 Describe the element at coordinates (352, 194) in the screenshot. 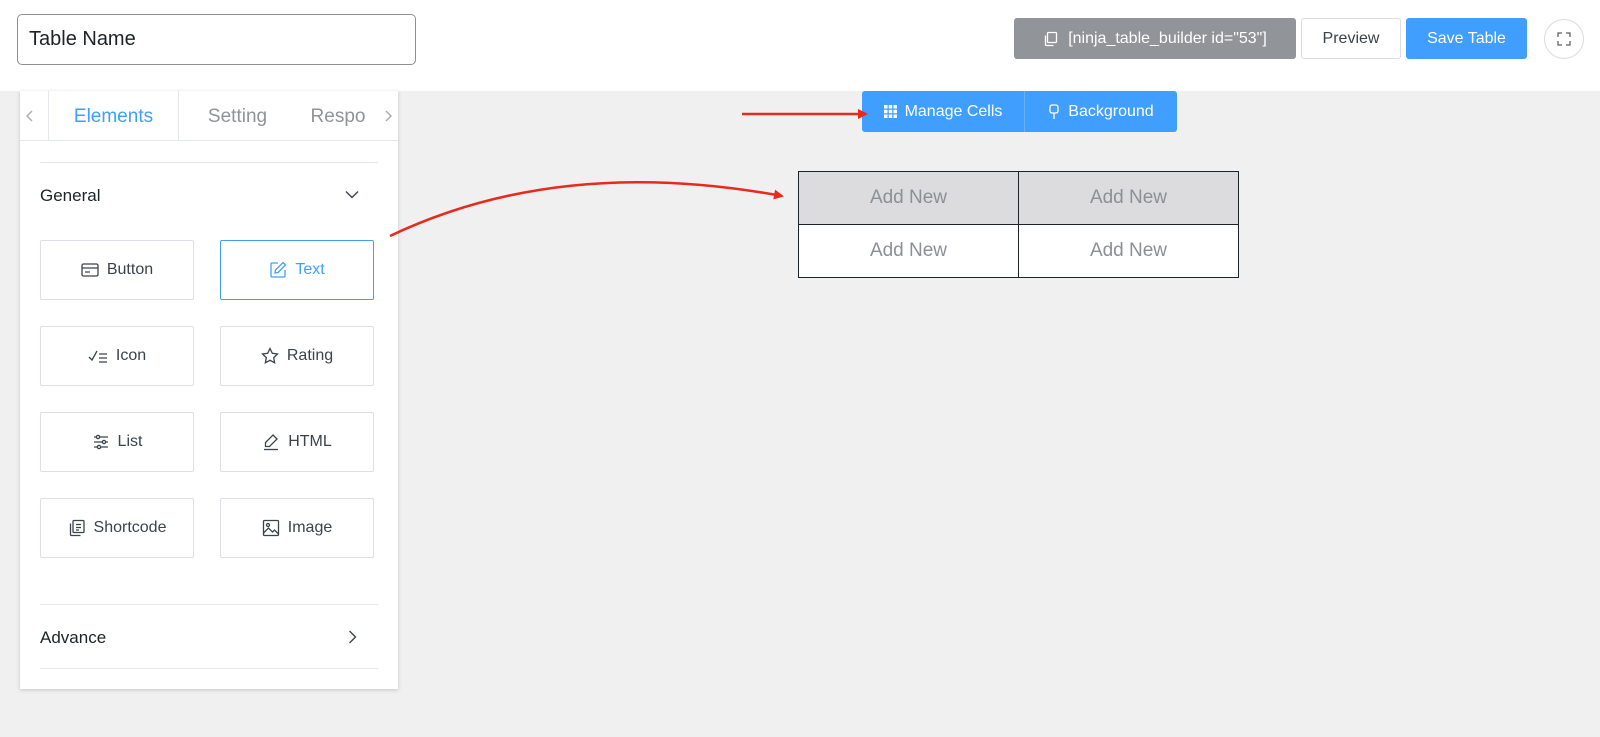

I see `chevron-down-icon` at that location.